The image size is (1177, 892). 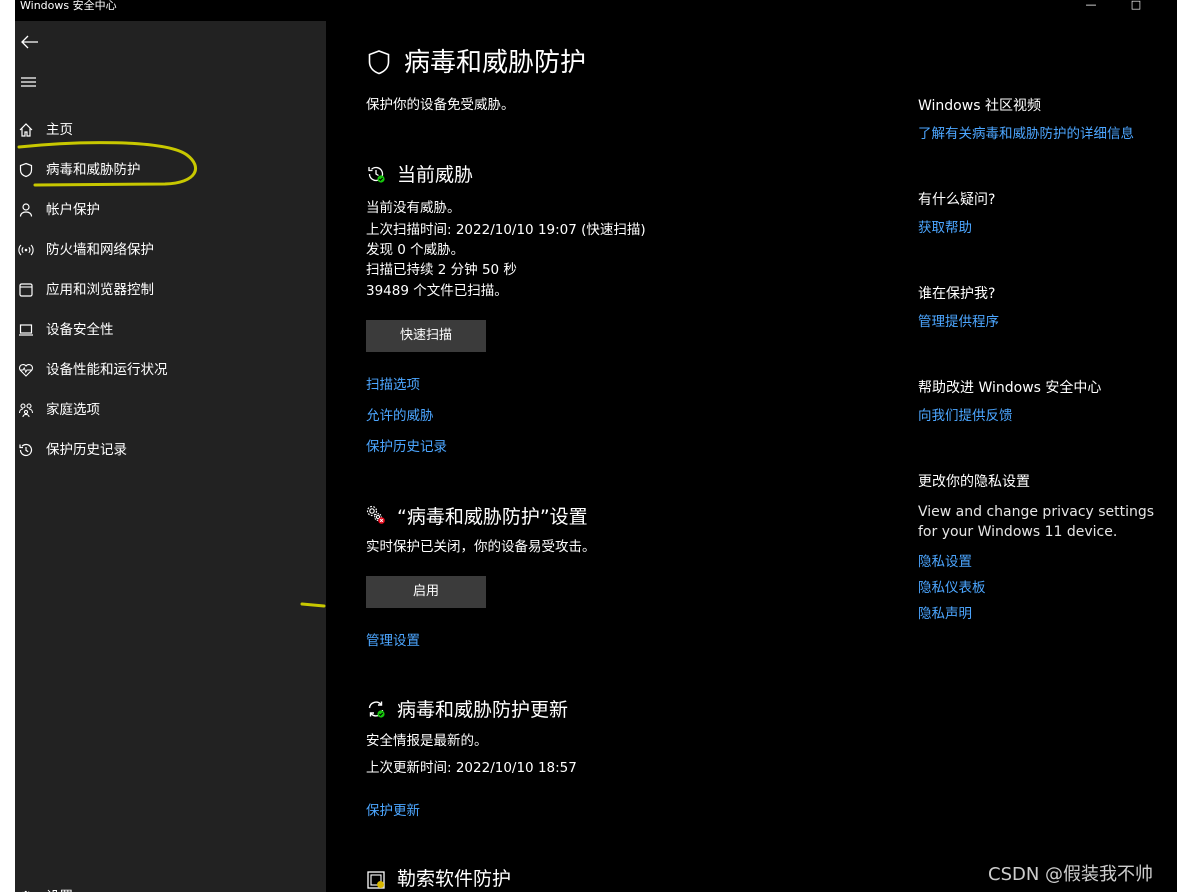 What do you see at coordinates (375, 514) in the screenshot?
I see `settings-warning-icon` at bounding box center [375, 514].